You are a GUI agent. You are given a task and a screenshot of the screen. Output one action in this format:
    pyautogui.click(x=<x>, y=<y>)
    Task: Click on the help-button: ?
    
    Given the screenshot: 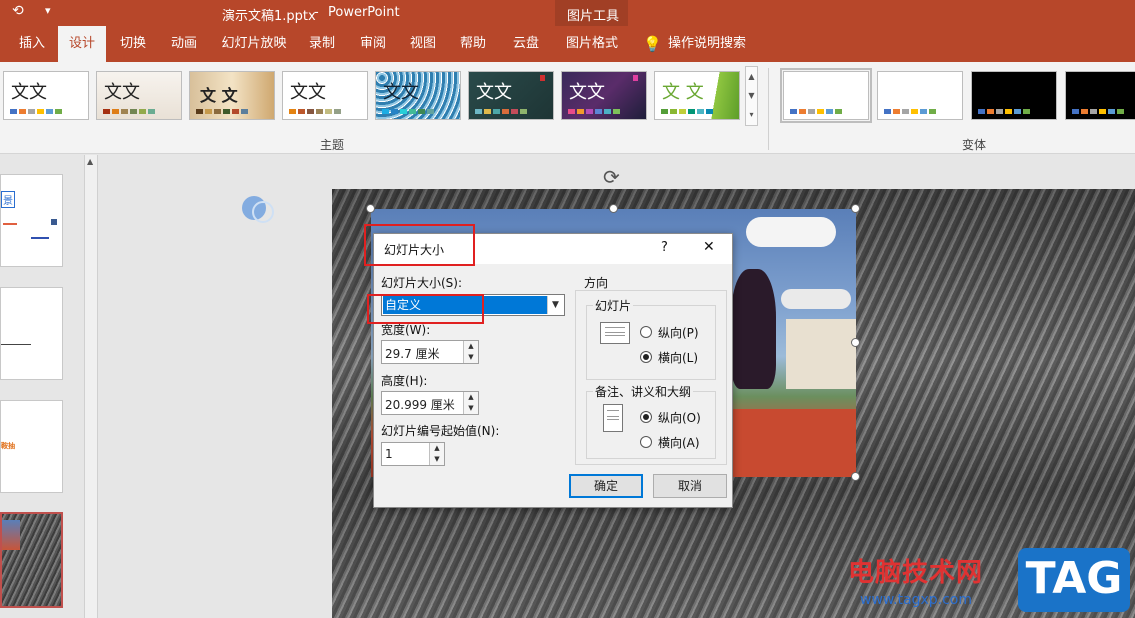 What is the action you would take?
    pyautogui.click(x=664, y=247)
    